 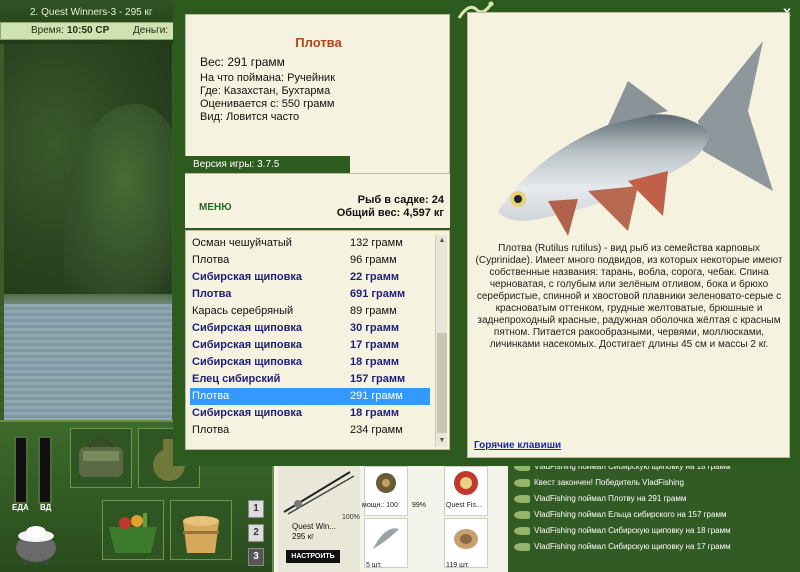 I want to click on catch-fish-mass: 691 грамм, so click(x=378, y=294).